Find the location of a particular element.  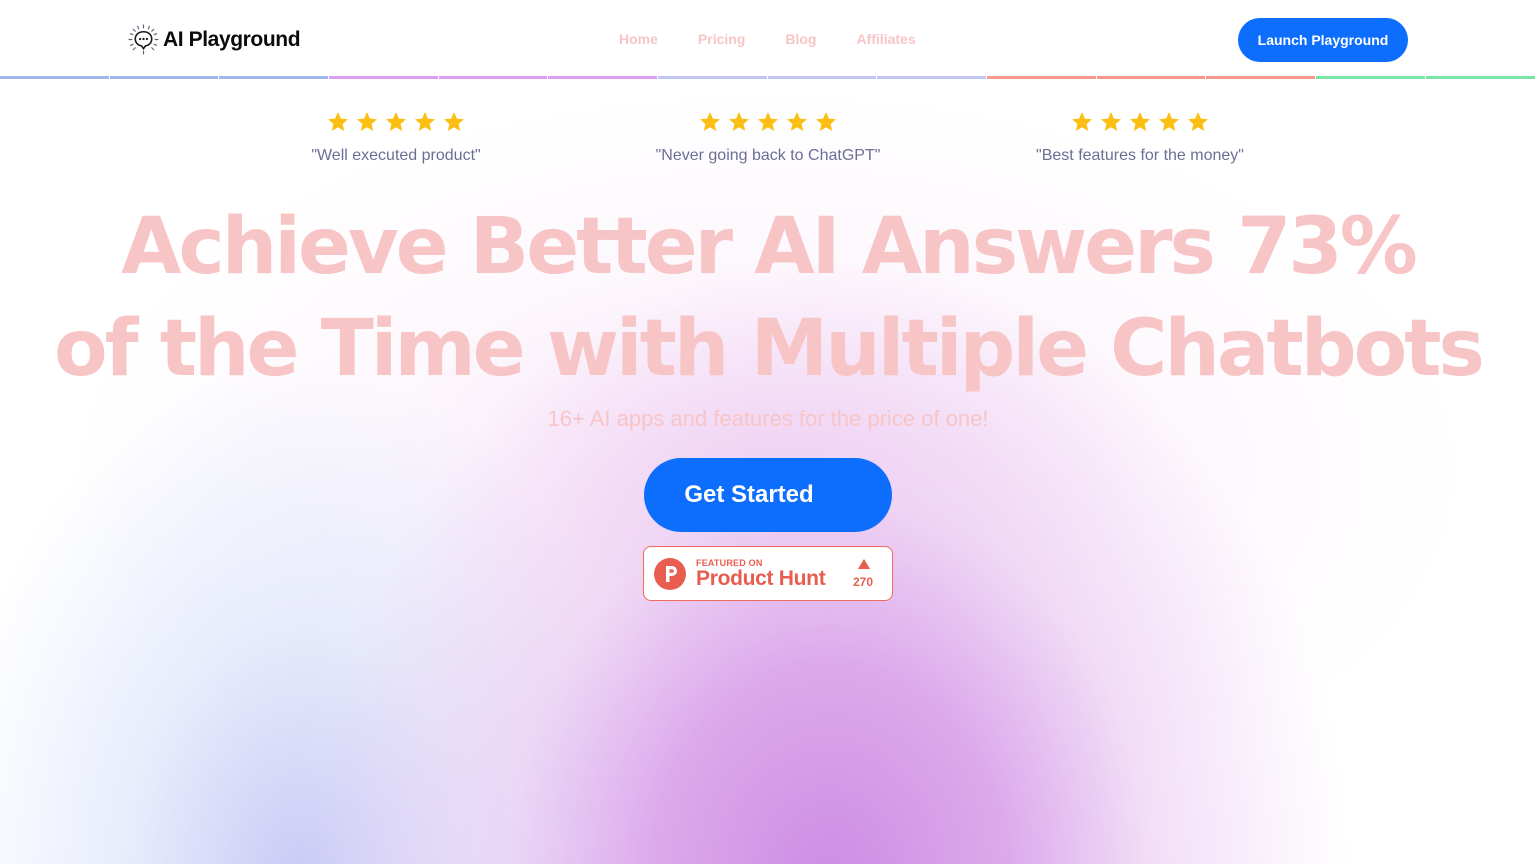

chat-bubble-sparkle-icon is located at coordinates (143, 39).